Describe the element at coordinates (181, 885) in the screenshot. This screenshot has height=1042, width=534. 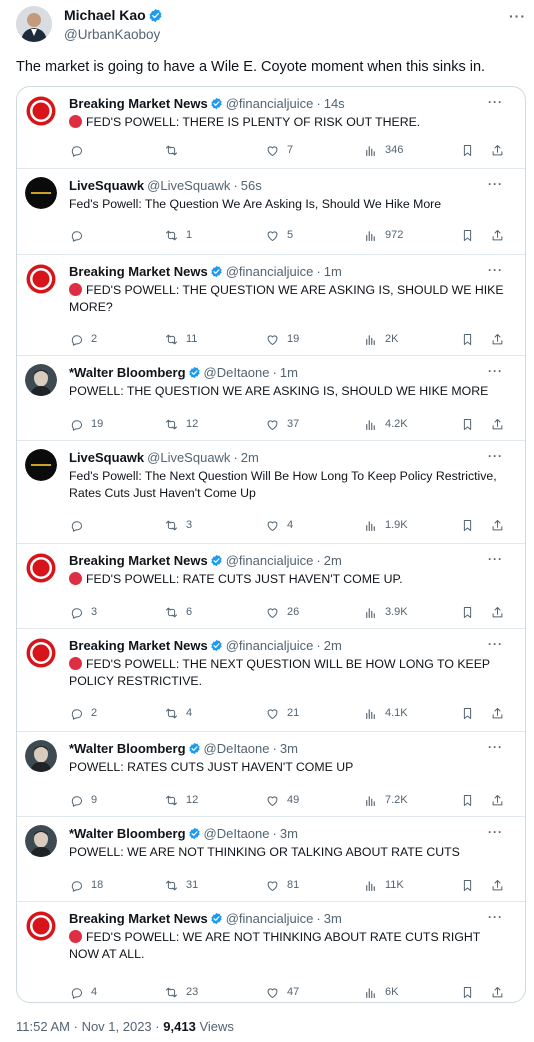
I see `retweet-button: 31` at that location.